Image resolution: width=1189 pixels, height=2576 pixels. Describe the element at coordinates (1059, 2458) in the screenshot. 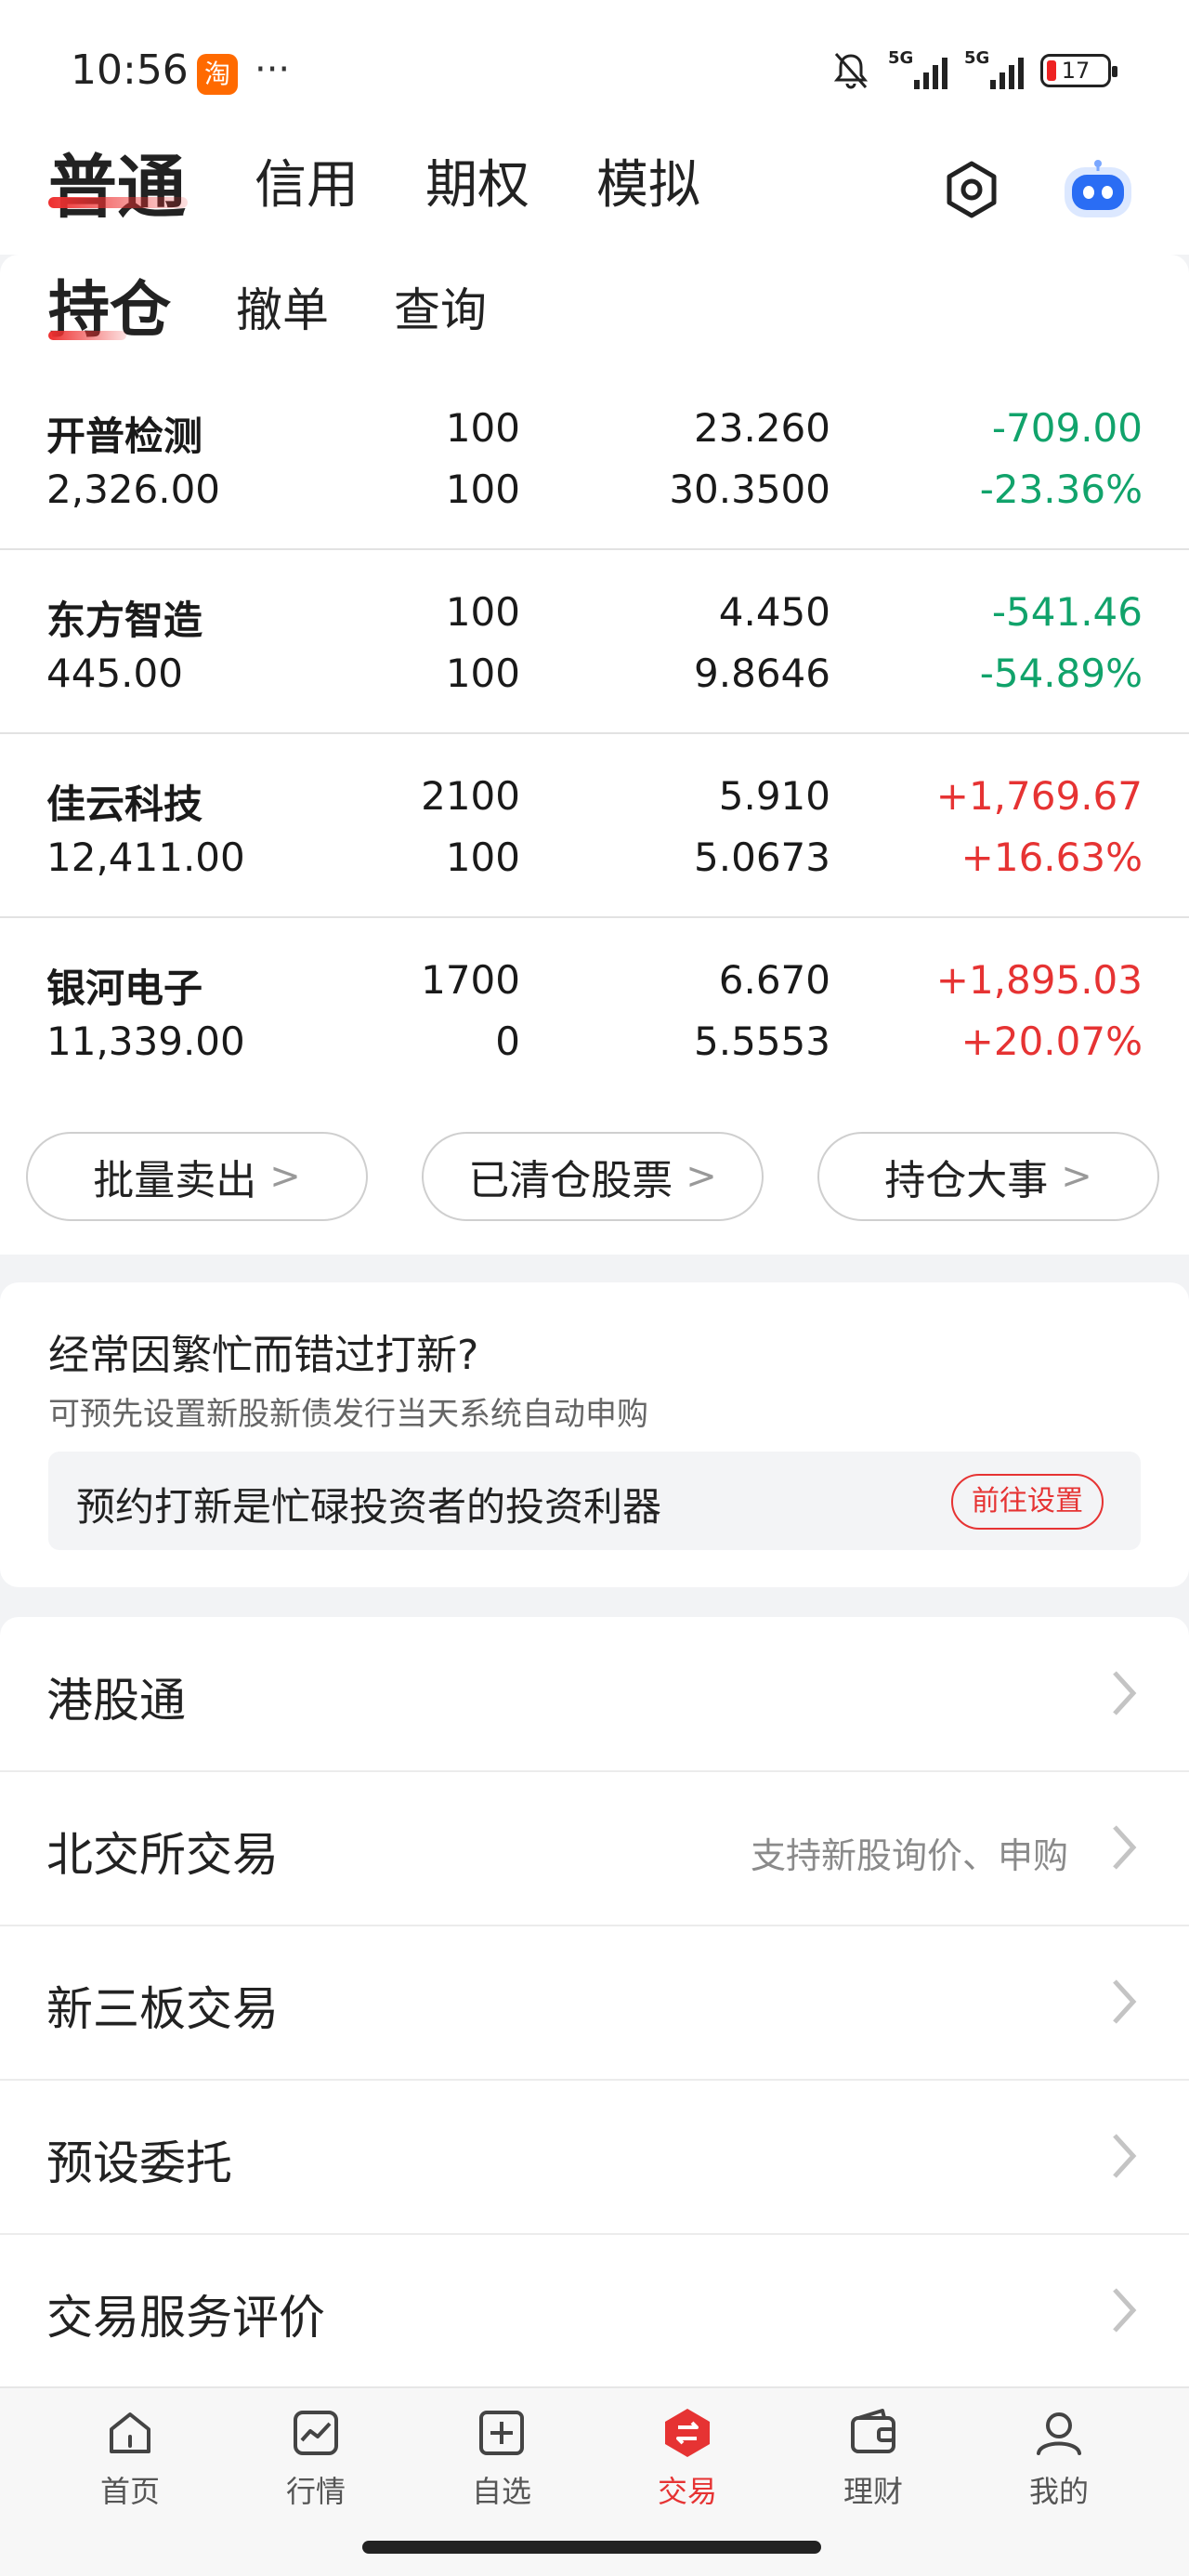

I see `nav-profile: 我的` at that location.